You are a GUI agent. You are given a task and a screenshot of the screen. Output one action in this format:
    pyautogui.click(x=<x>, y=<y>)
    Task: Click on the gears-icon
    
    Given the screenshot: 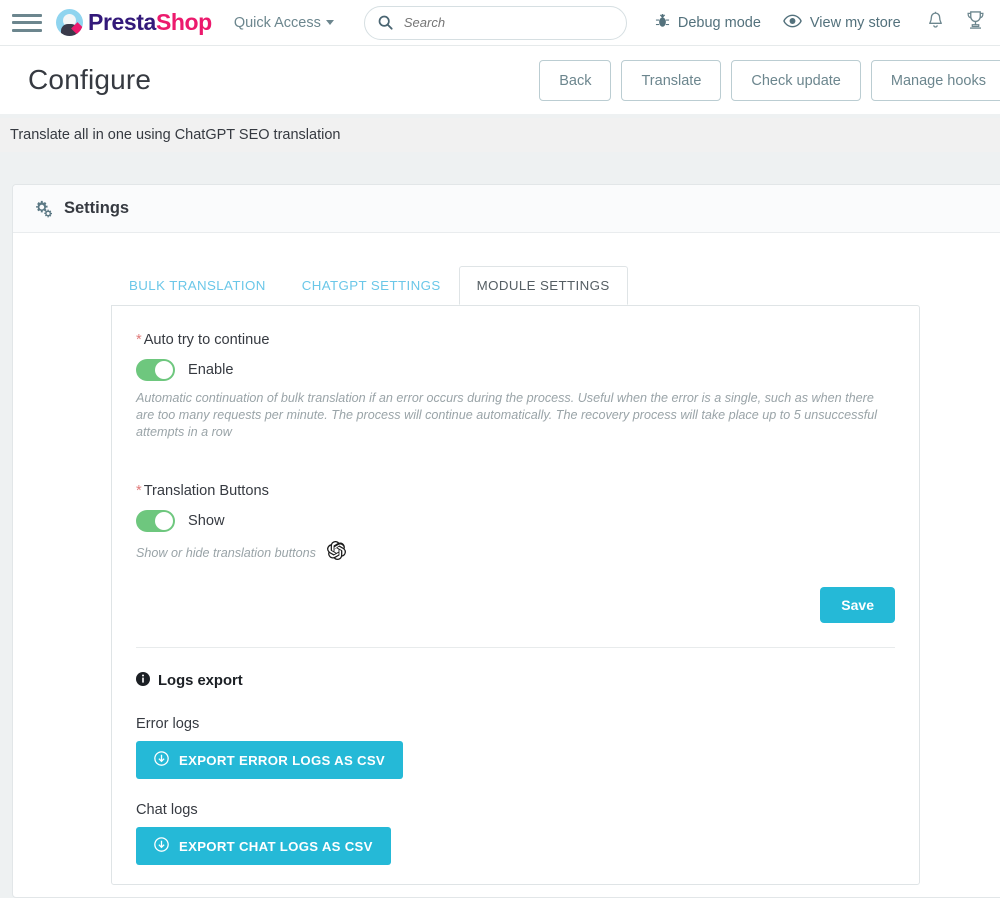 What is the action you would take?
    pyautogui.click(x=42, y=208)
    